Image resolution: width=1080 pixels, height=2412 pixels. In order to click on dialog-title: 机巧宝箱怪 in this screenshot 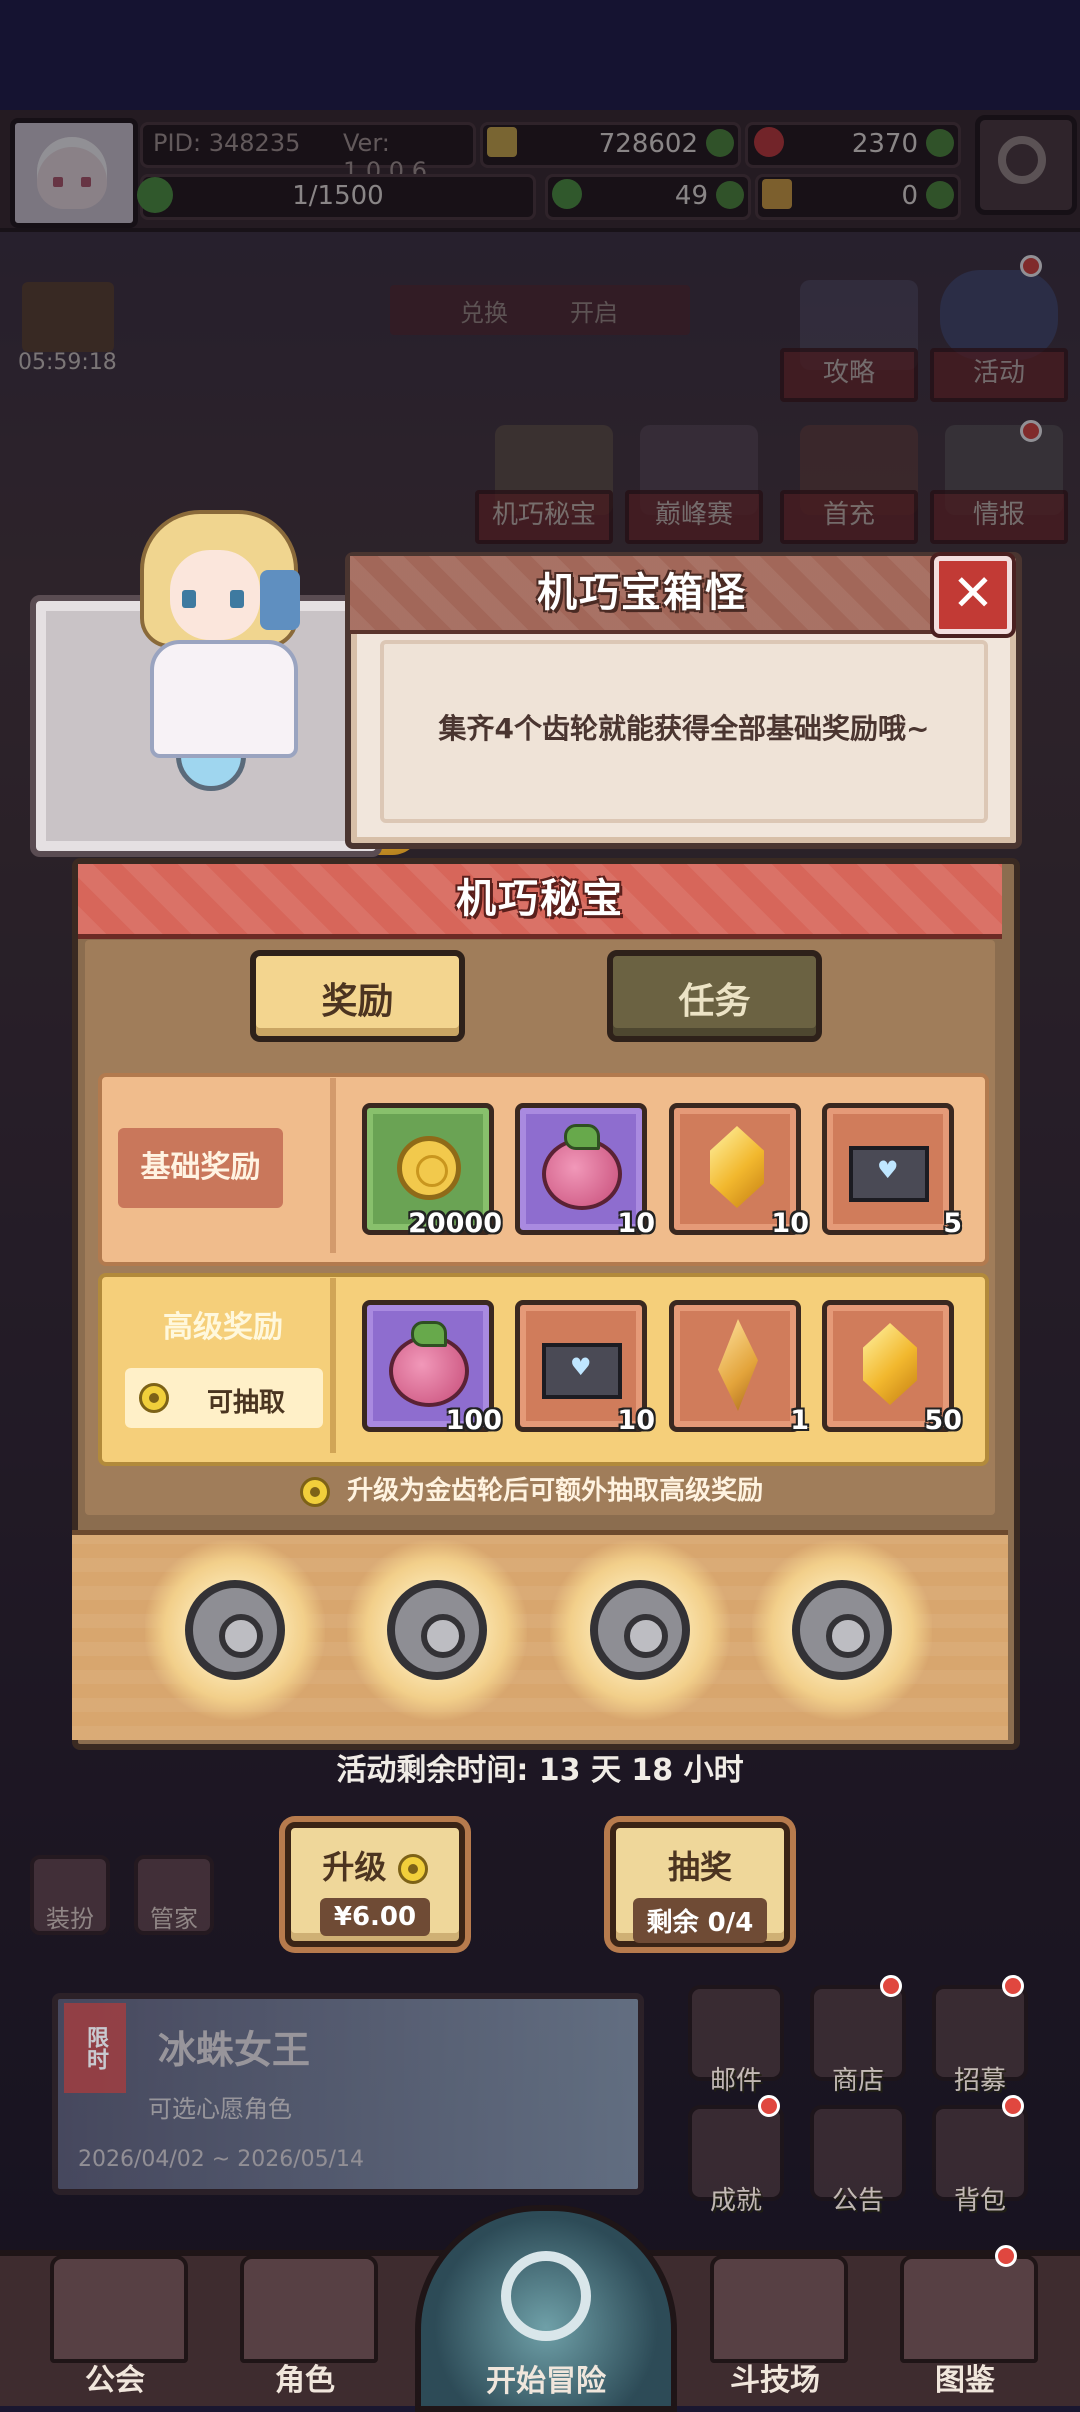, I will do `click(642, 593)`.